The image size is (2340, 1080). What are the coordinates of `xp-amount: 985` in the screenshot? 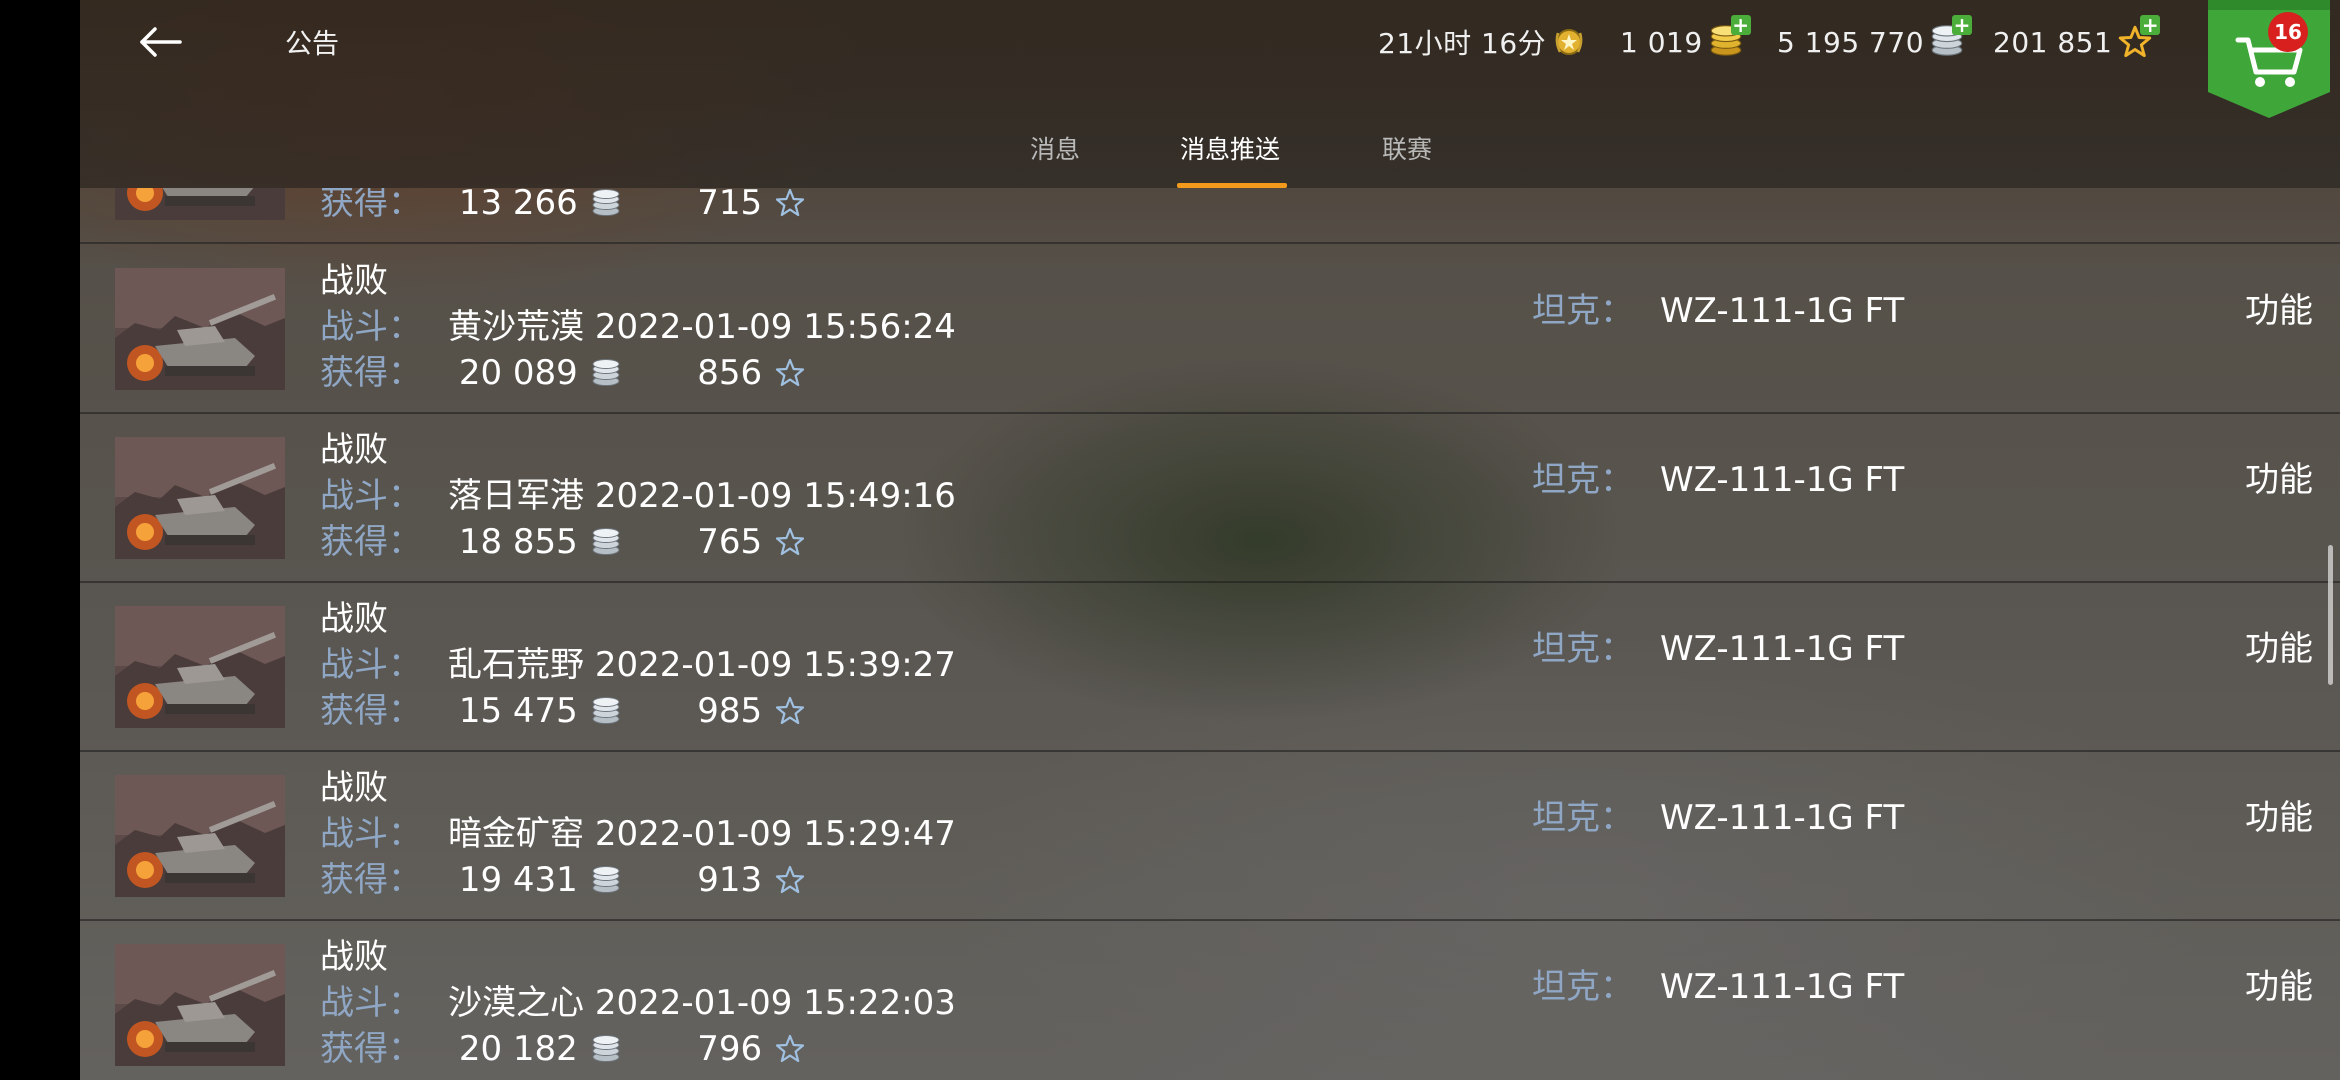 It's located at (730, 711).